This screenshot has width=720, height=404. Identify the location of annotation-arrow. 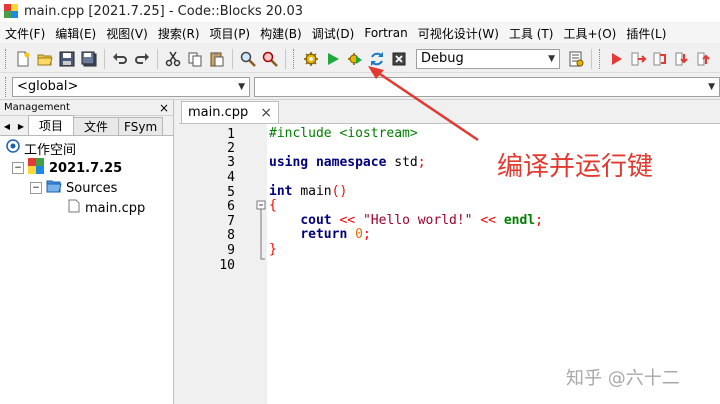
(423, 104).